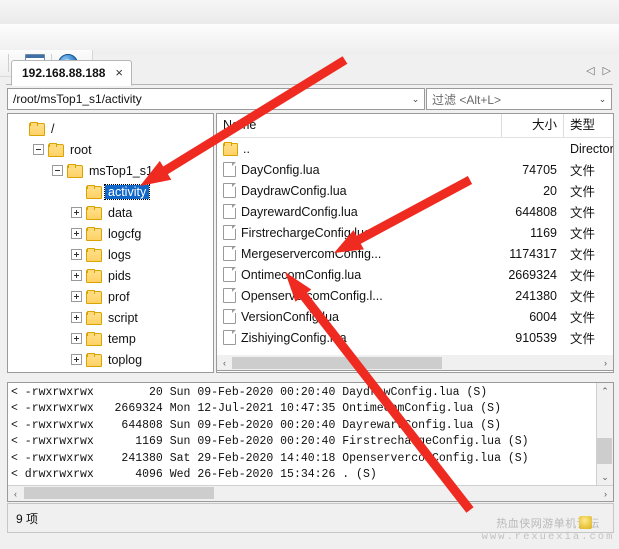  I want to click on tree-item-logcfg: logcfg, so click(110, 233).